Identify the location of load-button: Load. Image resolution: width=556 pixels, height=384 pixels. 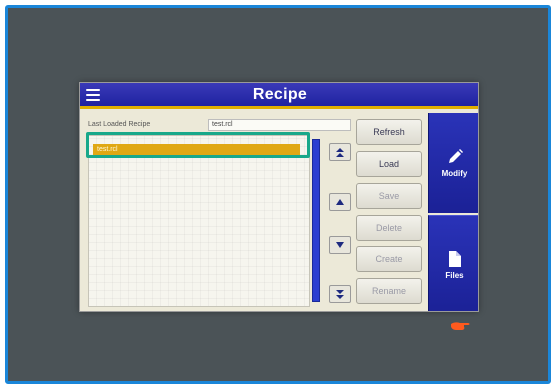
(389, 164).